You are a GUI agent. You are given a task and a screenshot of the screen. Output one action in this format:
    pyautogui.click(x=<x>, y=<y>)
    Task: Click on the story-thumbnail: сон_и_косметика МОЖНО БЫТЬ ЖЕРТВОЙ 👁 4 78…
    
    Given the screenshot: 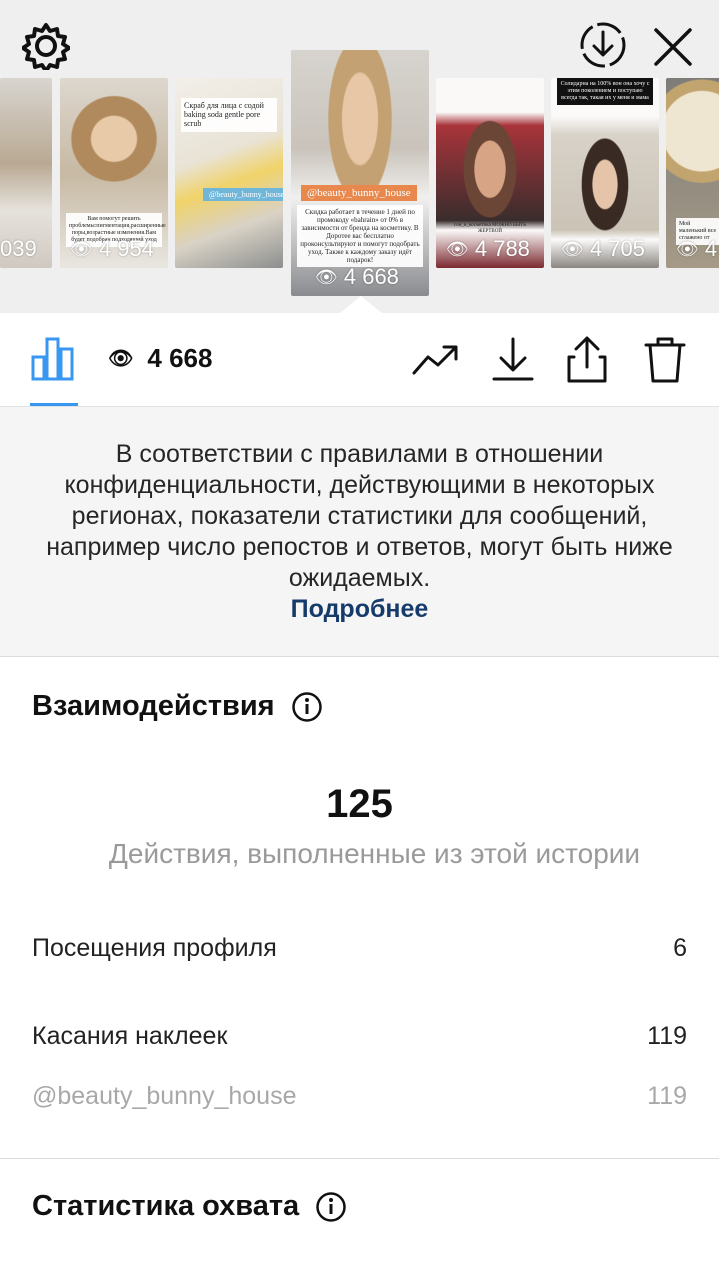 What is the action you would take?
    pyautogui.click(x=490, y=173)
    